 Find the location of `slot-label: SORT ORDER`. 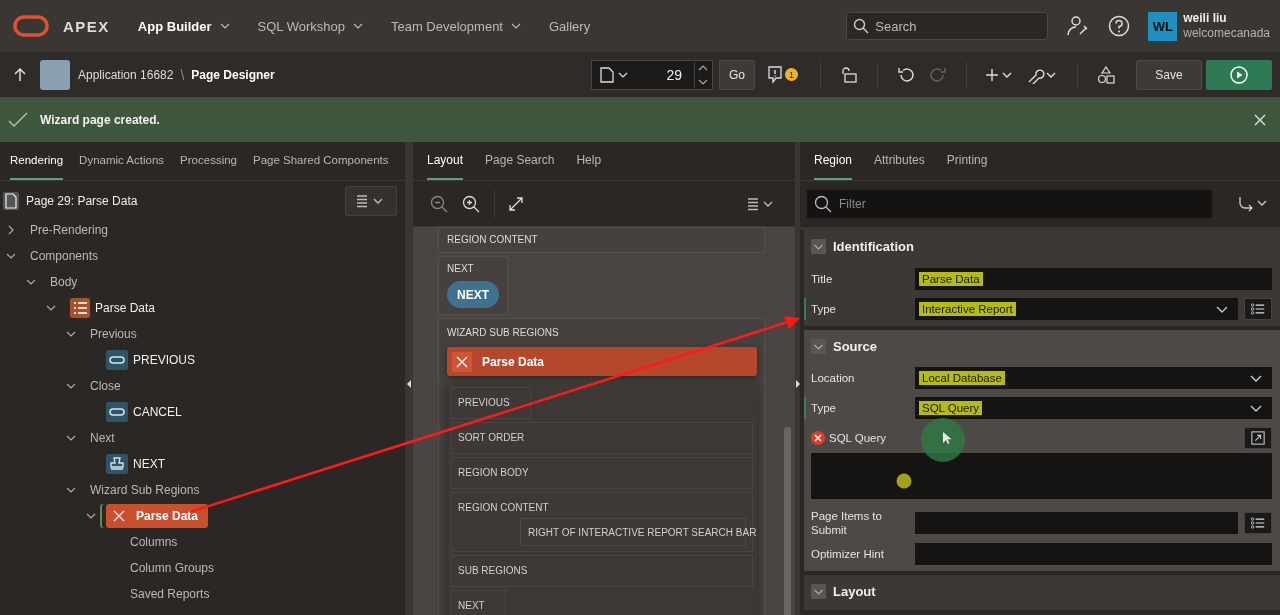

slot-label: SORT ORDER is located at coordinates (492, 438).